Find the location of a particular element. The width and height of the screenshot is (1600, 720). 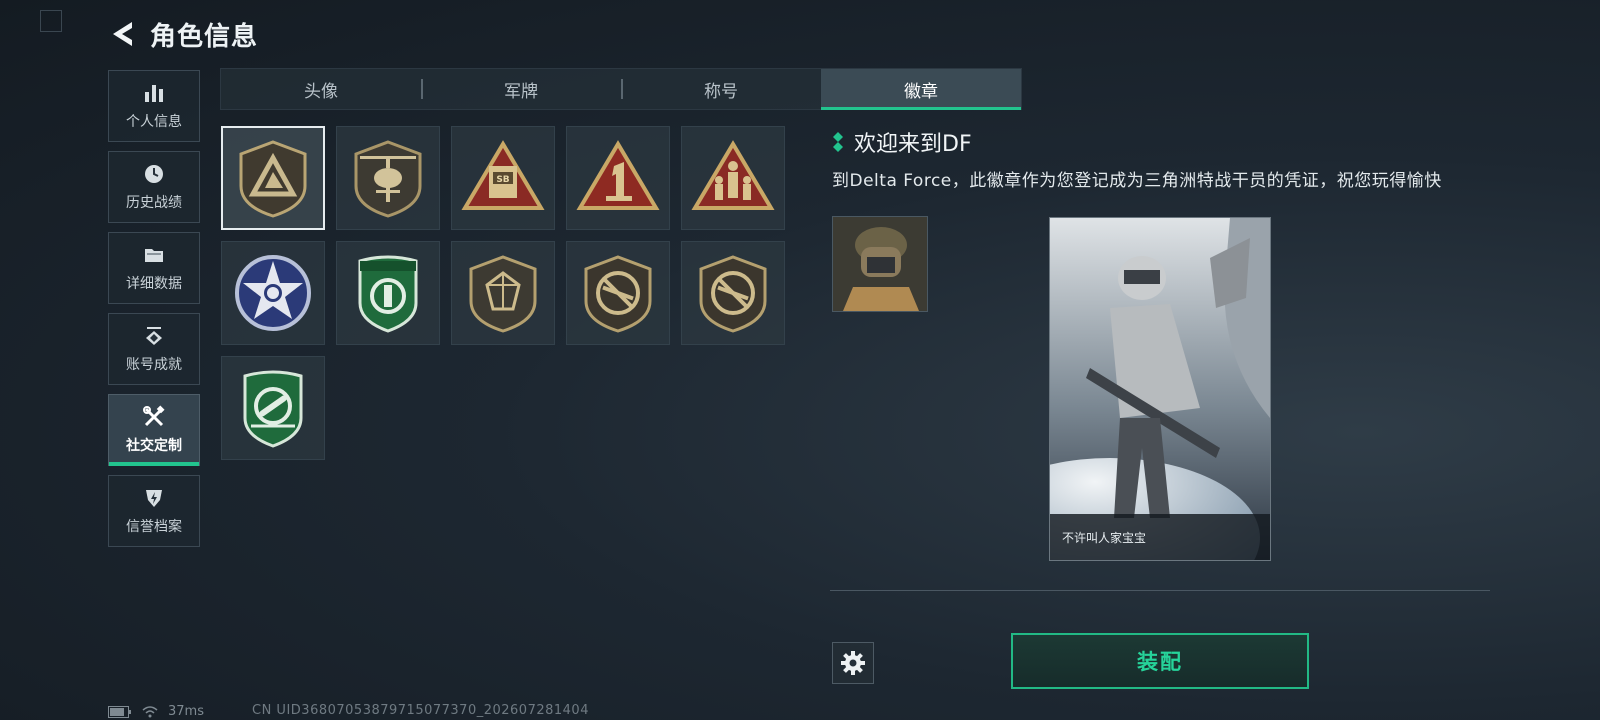

uid-readout: CN UID36807053879715077370_202607281404 is located at coordinates (420, 710).